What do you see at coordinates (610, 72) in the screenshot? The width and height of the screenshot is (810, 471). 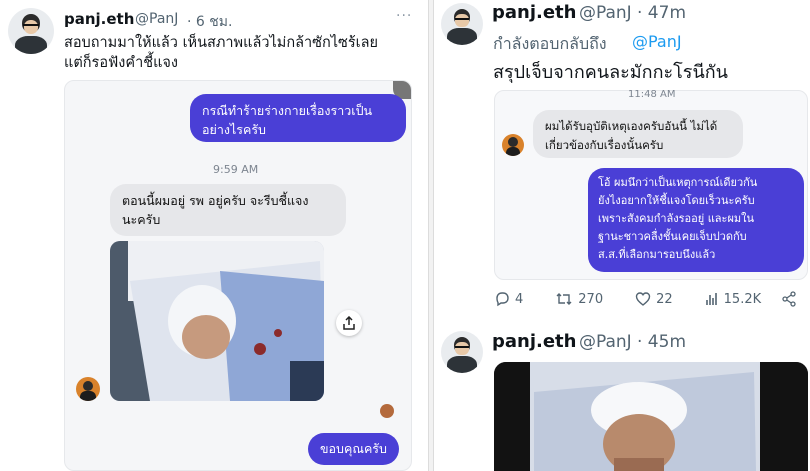 I see `right-tweet-text: สรุปเจ็บจากคนละมักกะโรนีกัน` at bounding box center [610, 72].